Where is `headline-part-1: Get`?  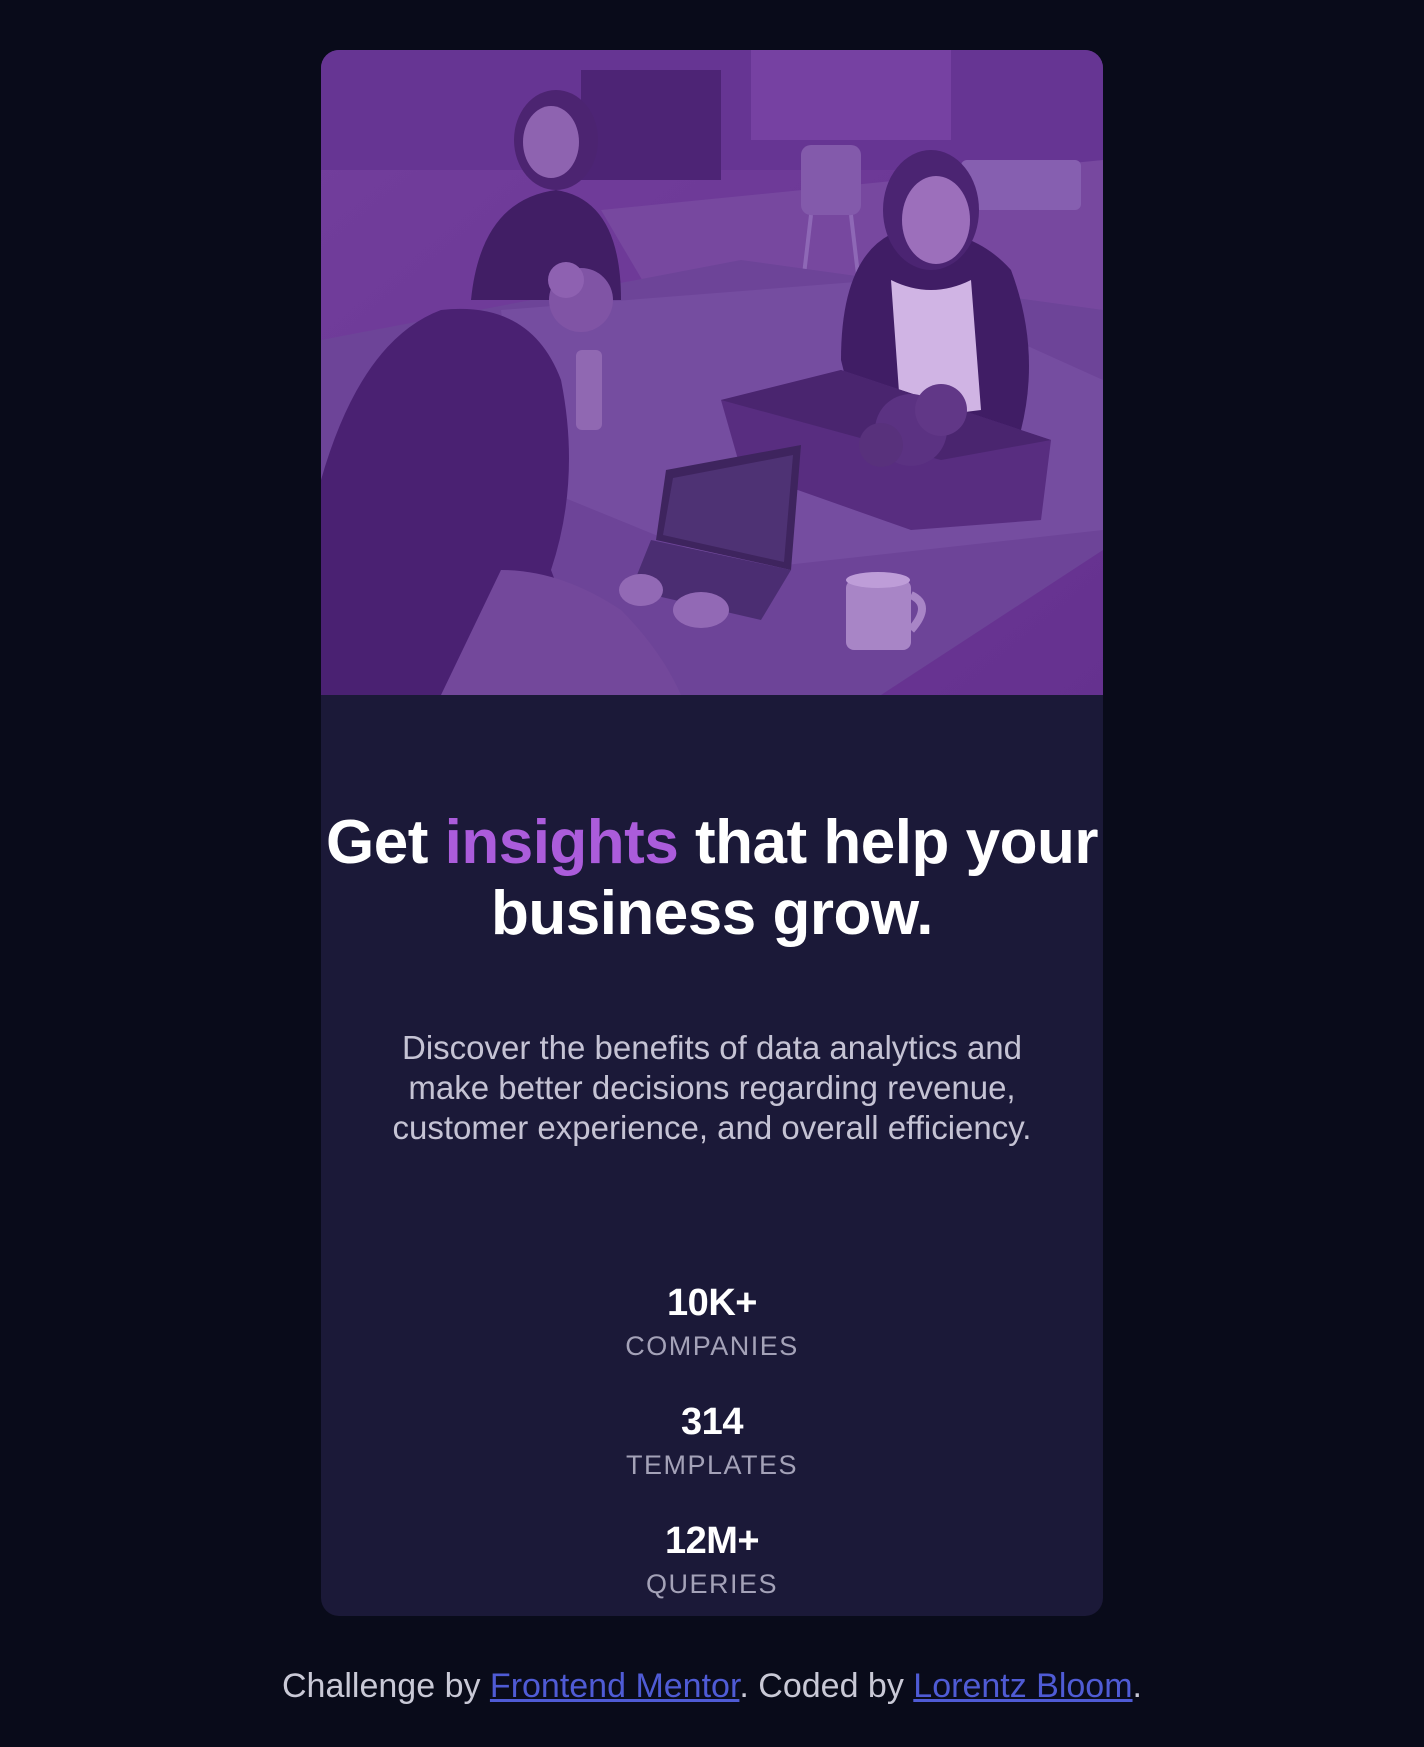
headline-part-1: Get is located at coordinates (385, 842).